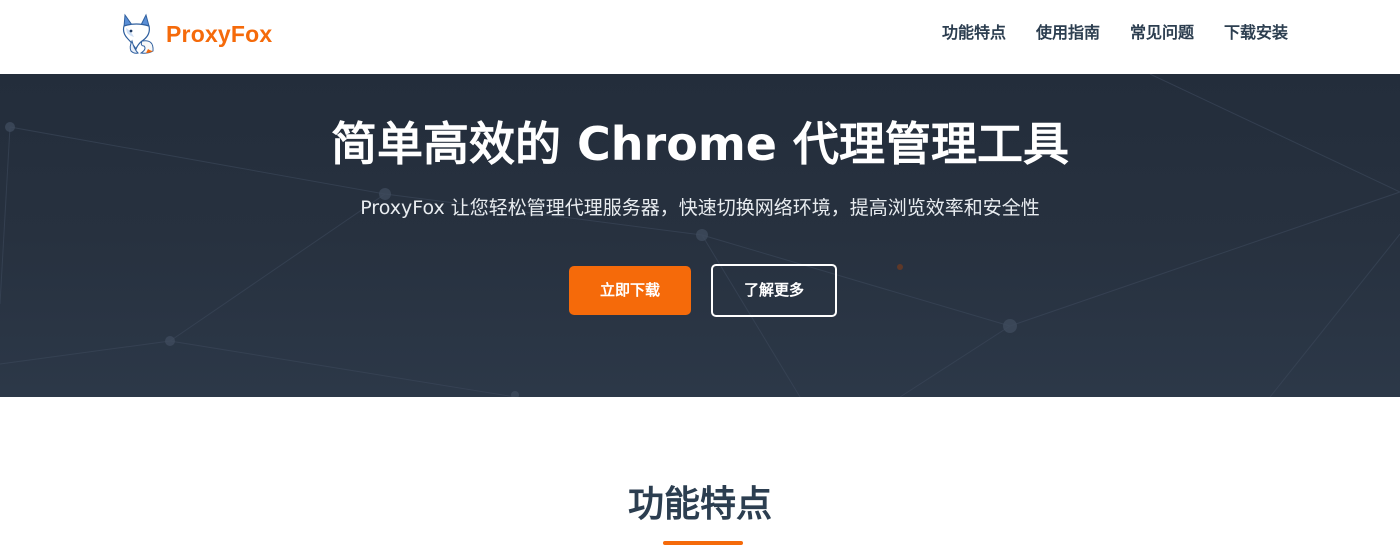 The image size is (1400, 560). What do you see at coordinates (703, 543) in the screenshot?
I see `section-title-underline` at bounding box center [703, 543].